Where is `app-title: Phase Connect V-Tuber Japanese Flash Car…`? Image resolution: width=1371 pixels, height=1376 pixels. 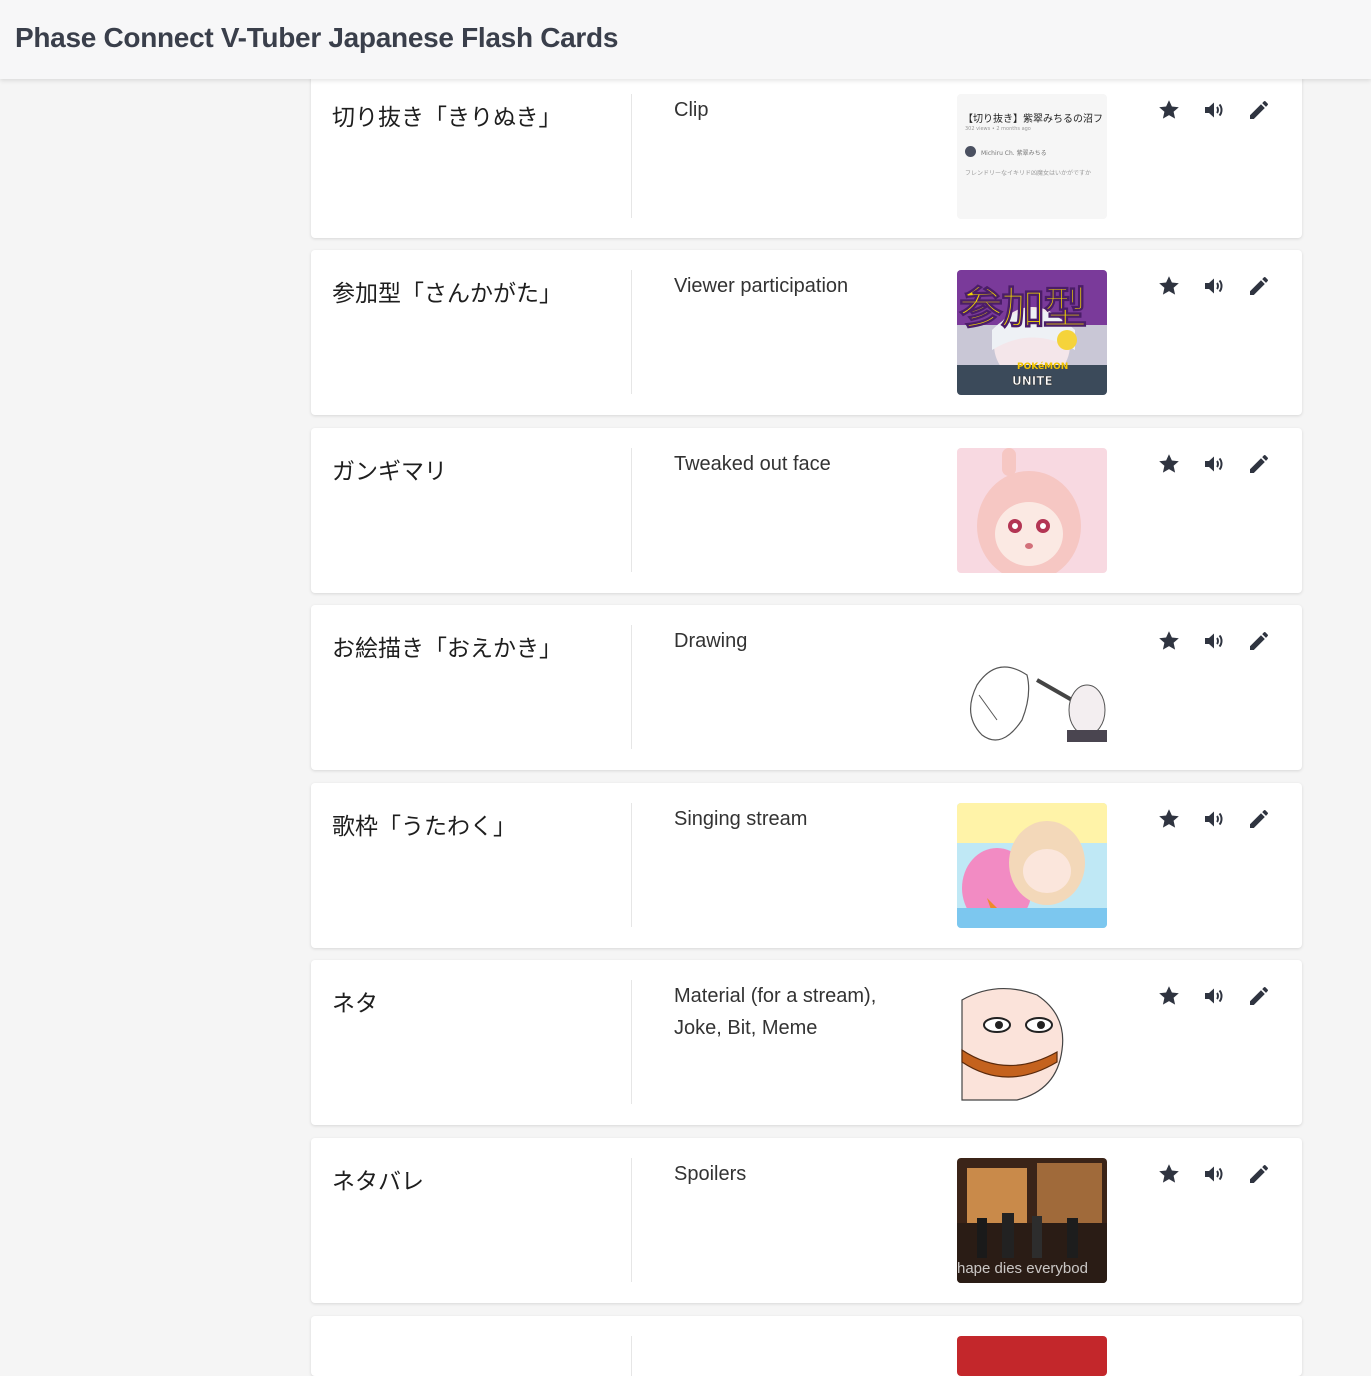 app-title: Phase Connect V-Tuber Japanese Flash Car… is located at coordinates (317, 37).